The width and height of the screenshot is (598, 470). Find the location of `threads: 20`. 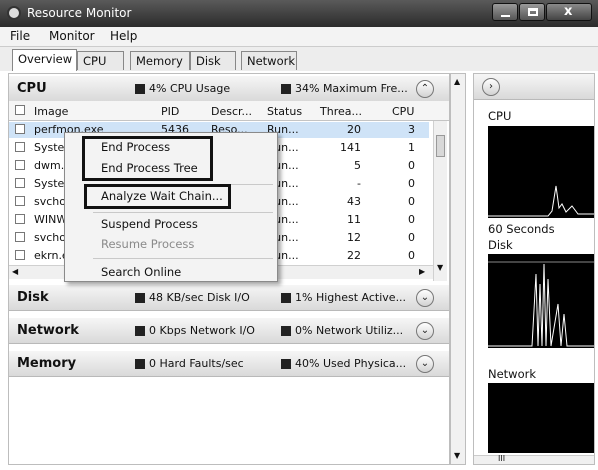

threads: 20 is located at coordinates (354, 129).